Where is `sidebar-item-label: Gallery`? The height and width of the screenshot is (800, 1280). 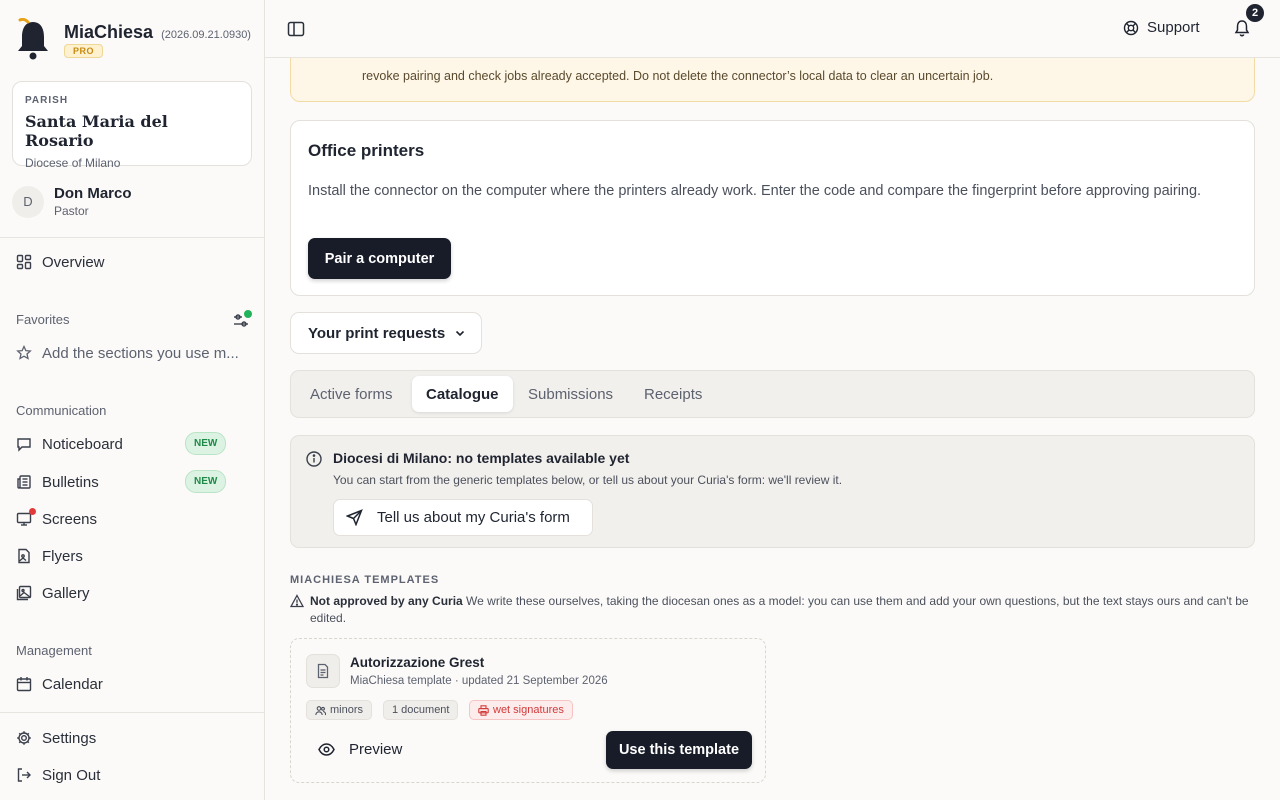 sidebar-item-label: Gallery is located at coordinates (66, 593).